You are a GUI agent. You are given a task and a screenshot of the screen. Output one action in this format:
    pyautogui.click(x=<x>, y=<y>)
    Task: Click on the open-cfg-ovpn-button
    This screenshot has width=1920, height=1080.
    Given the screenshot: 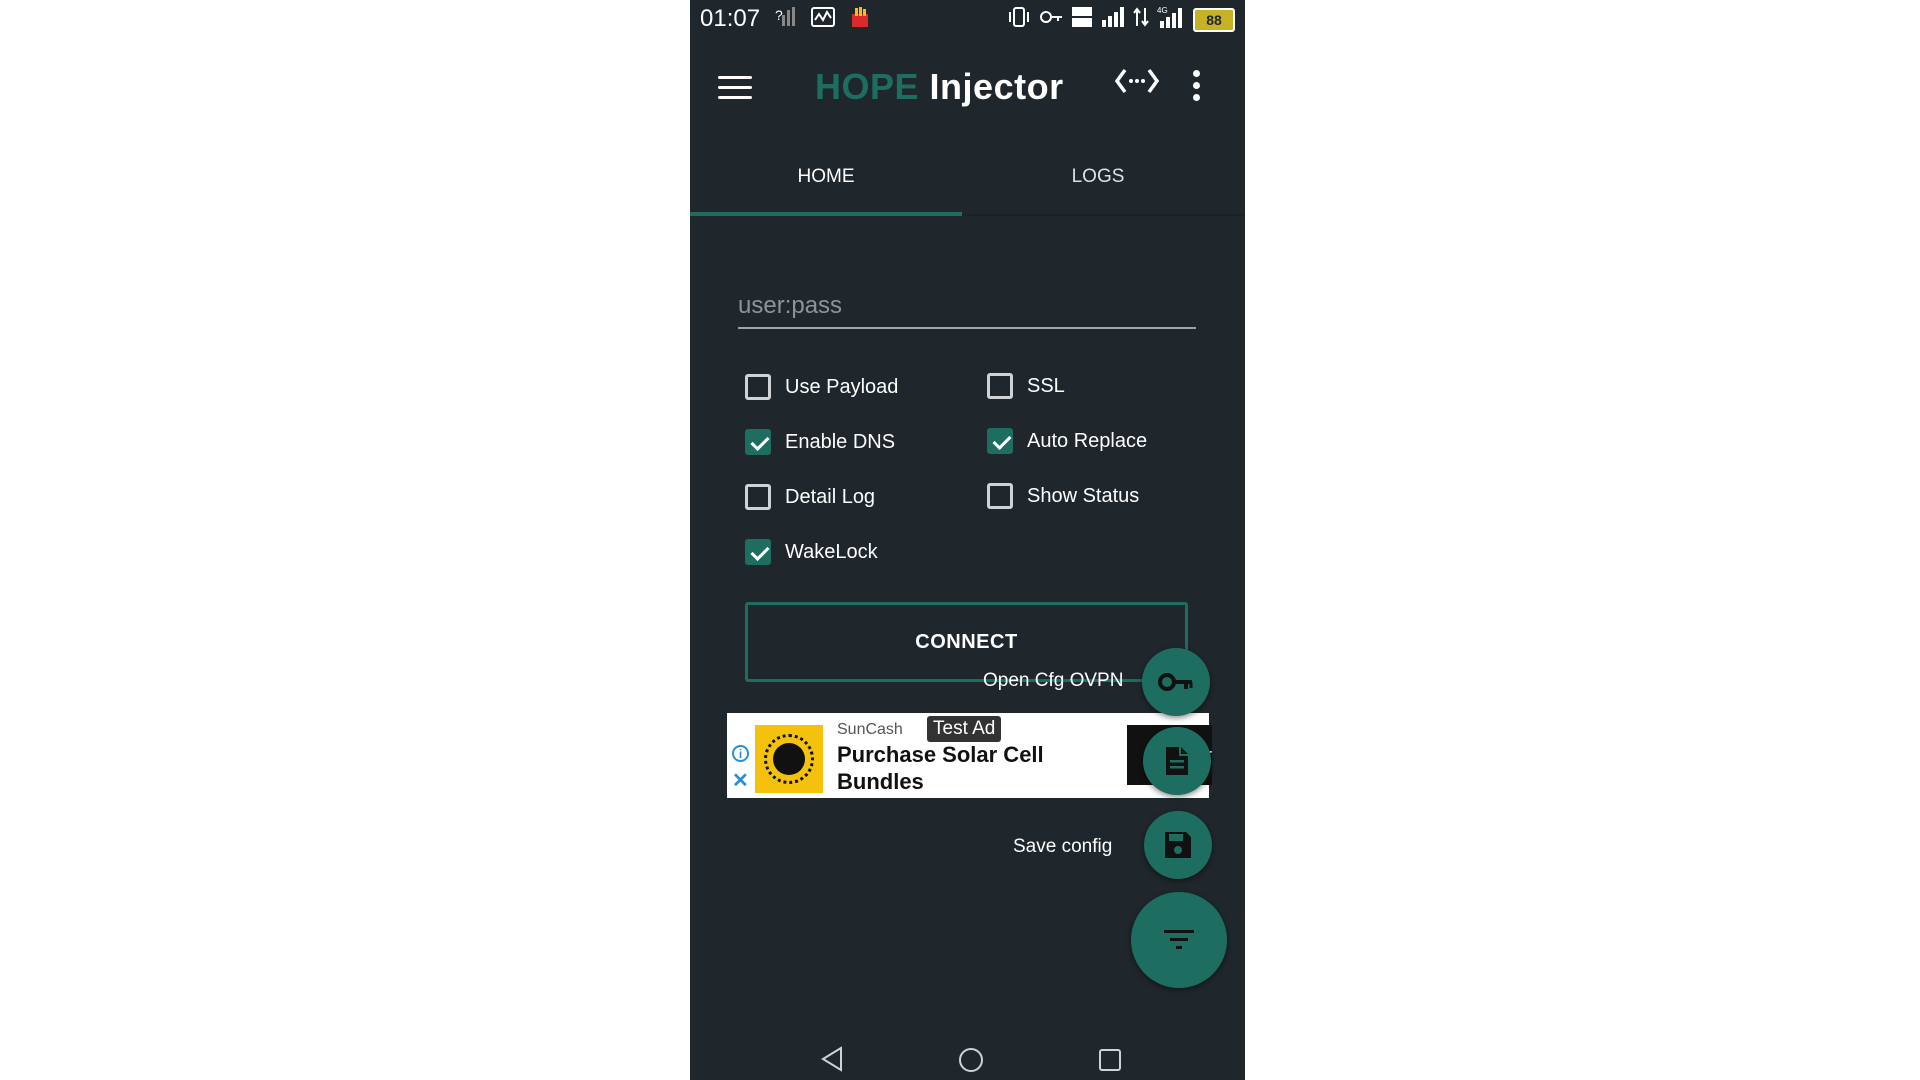 What is the action you would take?
    pyautogui.click(x=1176, y=682)
    